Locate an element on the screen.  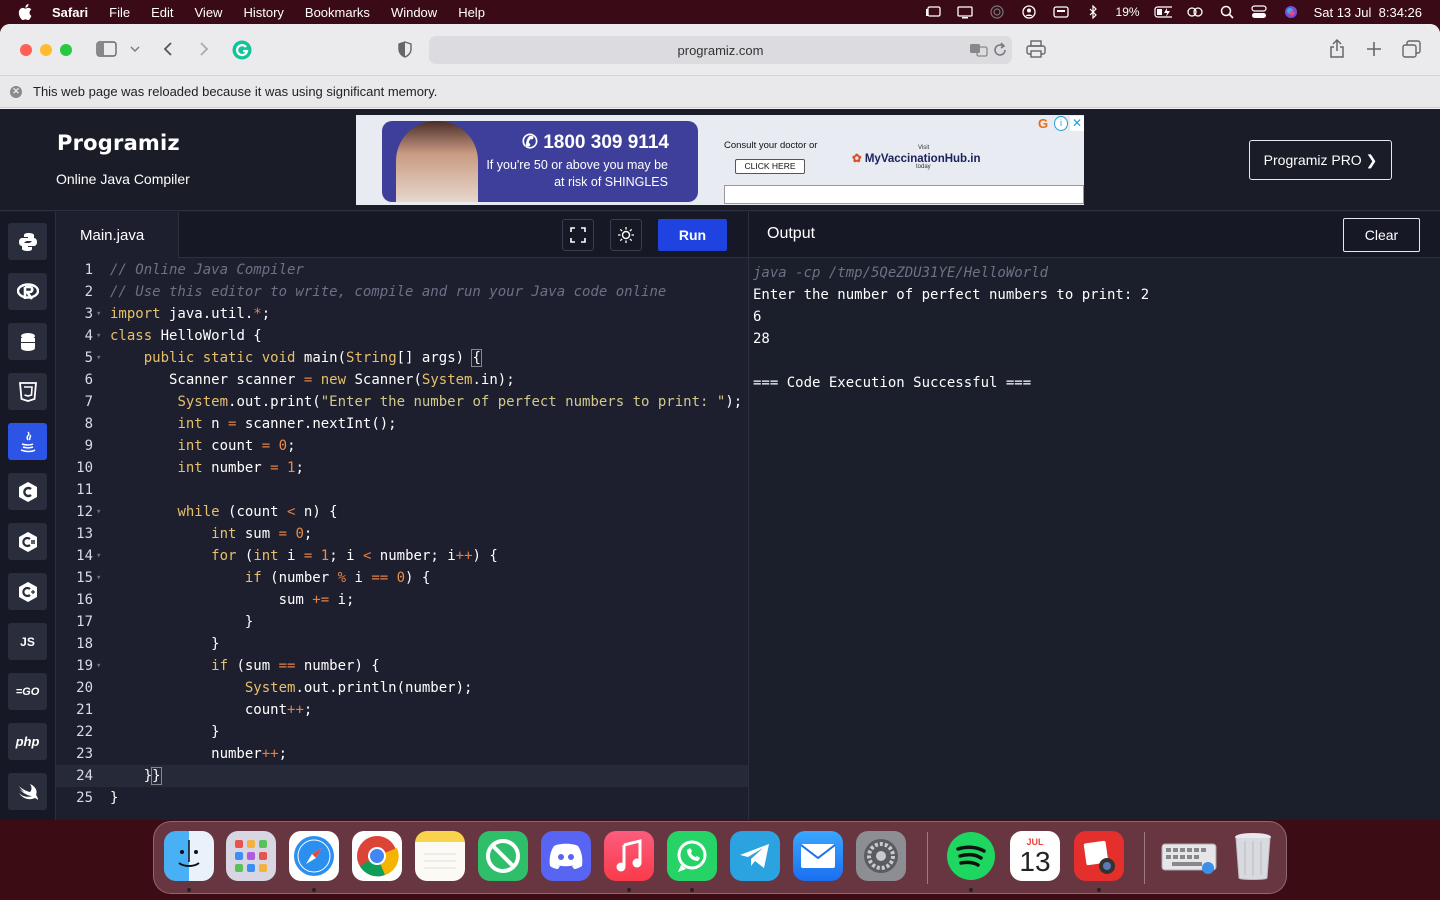
mail-icon is located at coordinates (818, 856).